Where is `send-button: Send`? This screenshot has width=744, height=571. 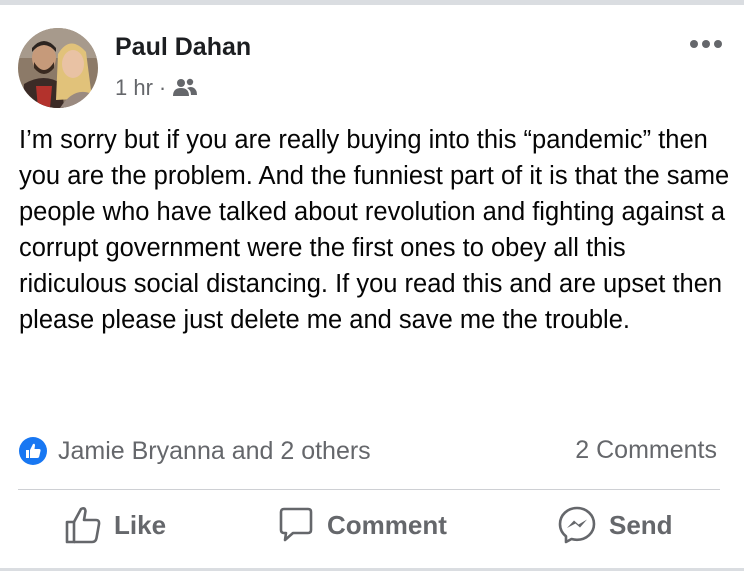 send-button: Send is located at coordinates (615, 525).